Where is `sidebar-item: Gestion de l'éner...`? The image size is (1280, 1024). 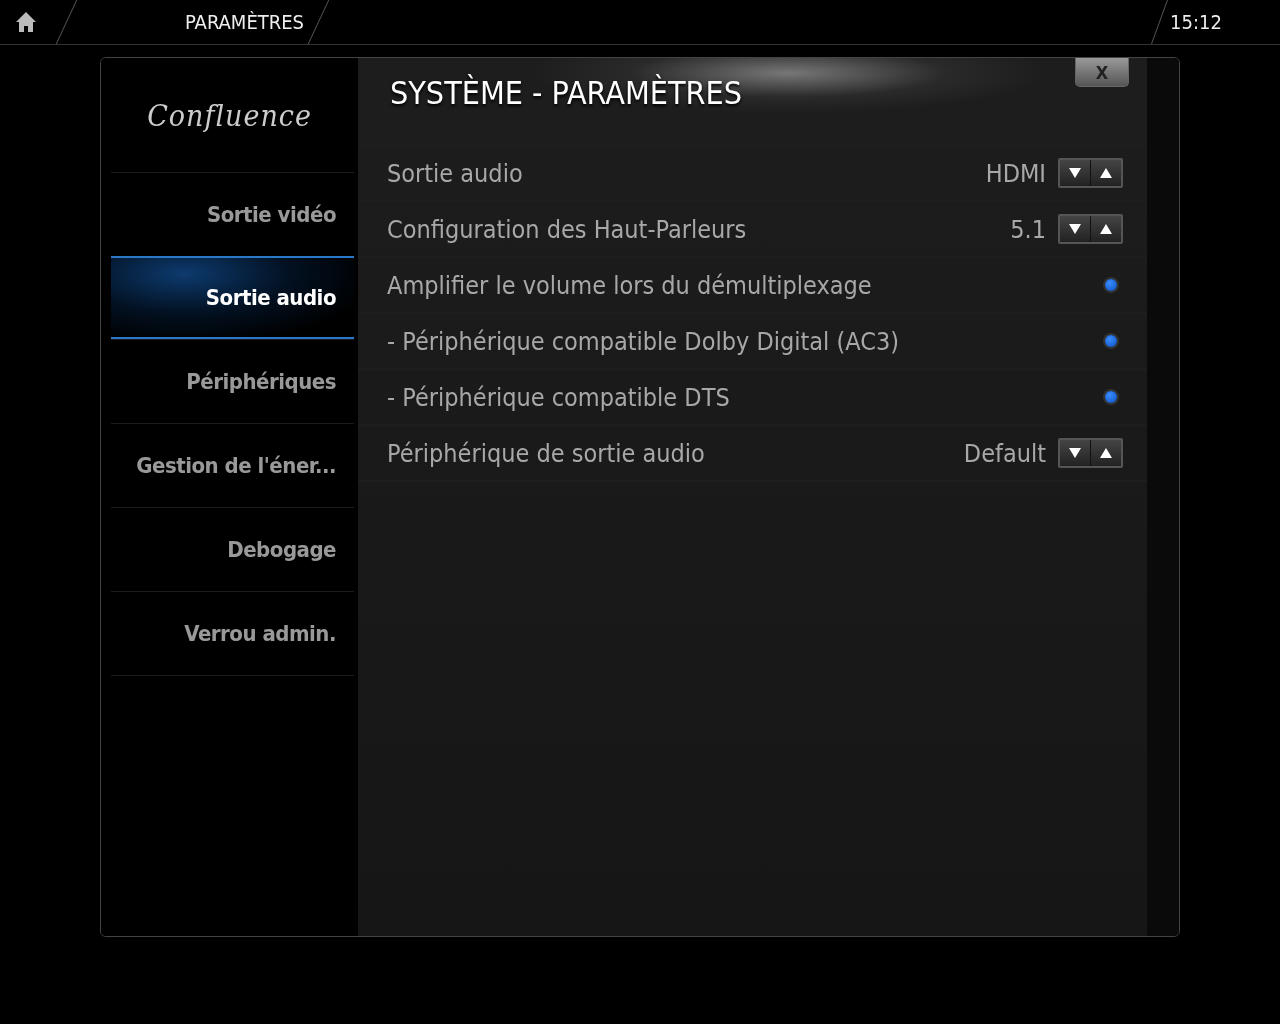 sidebar-item: Gestion de l'éner... is located at coordinates (232, 465).